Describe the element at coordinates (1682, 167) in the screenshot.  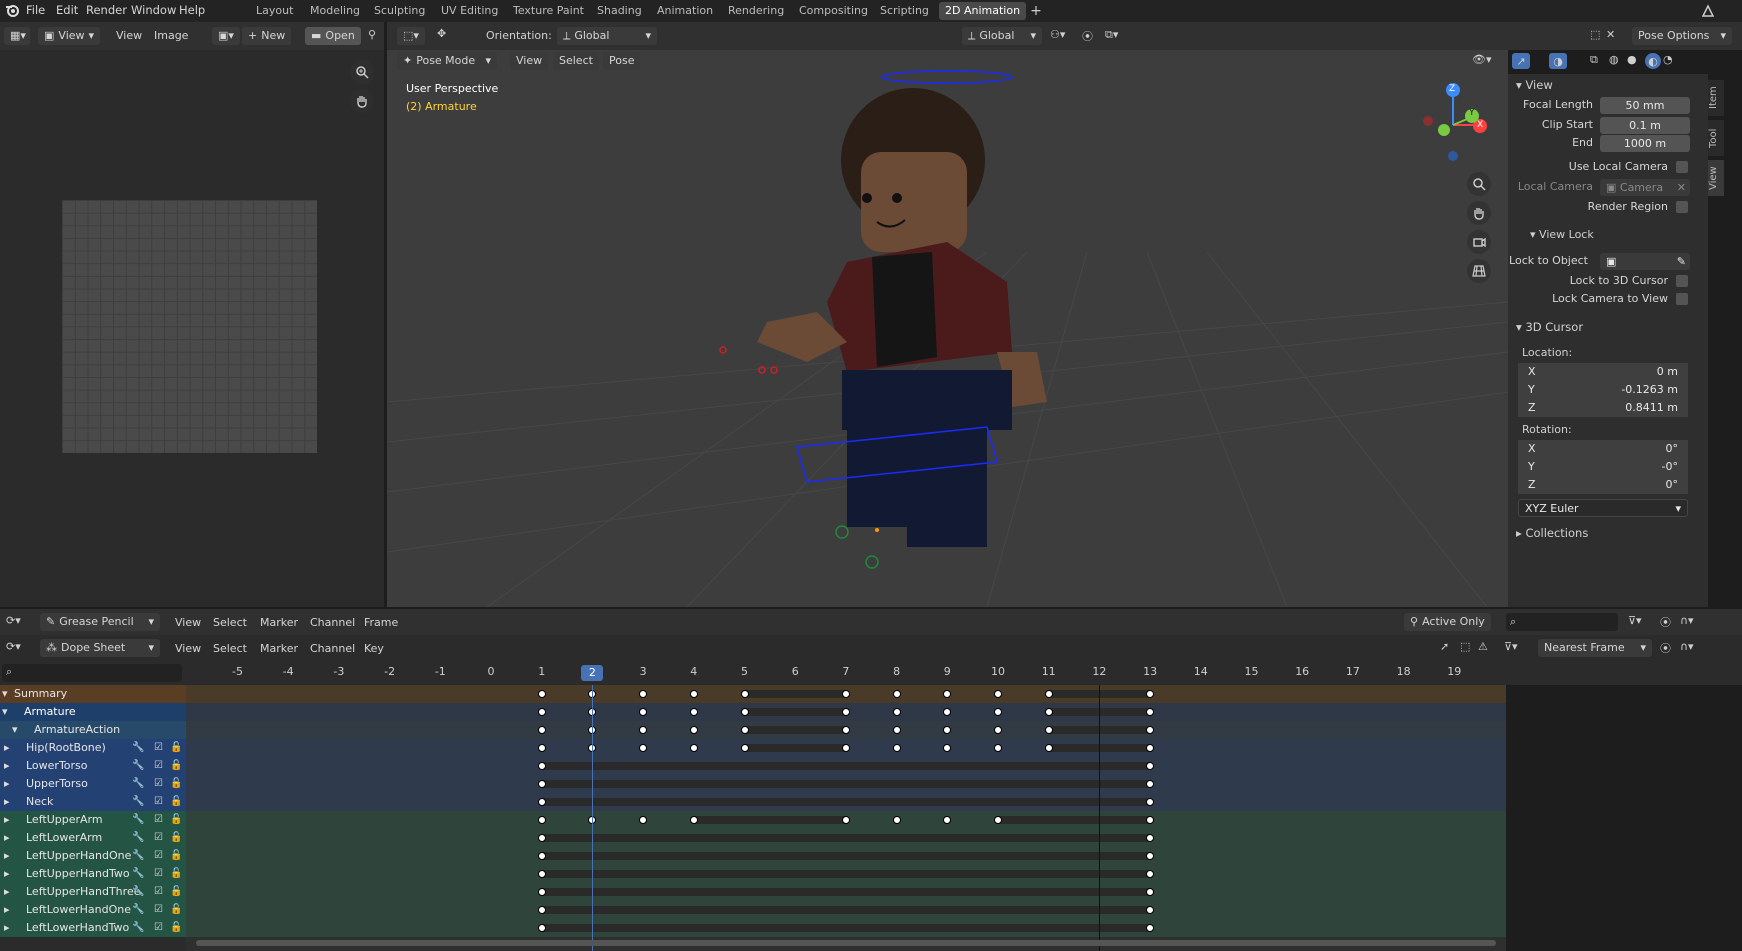
I see `use-local-camera-checkbox` at that location.